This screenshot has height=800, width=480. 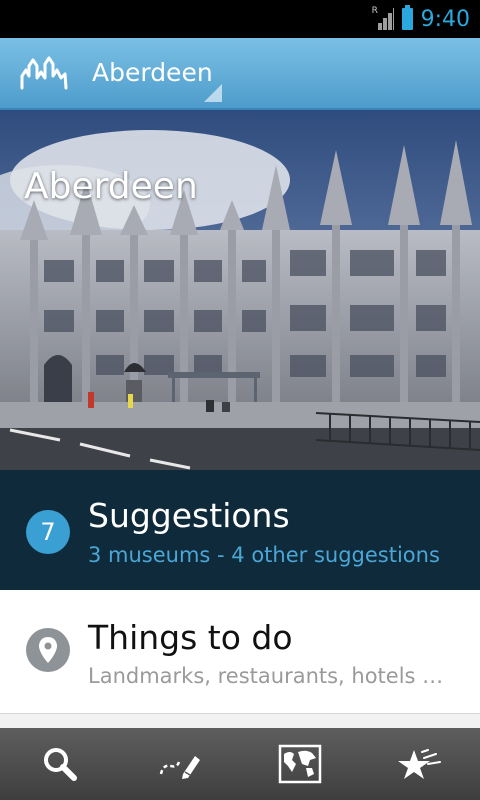 I want to click on signal-icon: R, so click(x=382, y=18).